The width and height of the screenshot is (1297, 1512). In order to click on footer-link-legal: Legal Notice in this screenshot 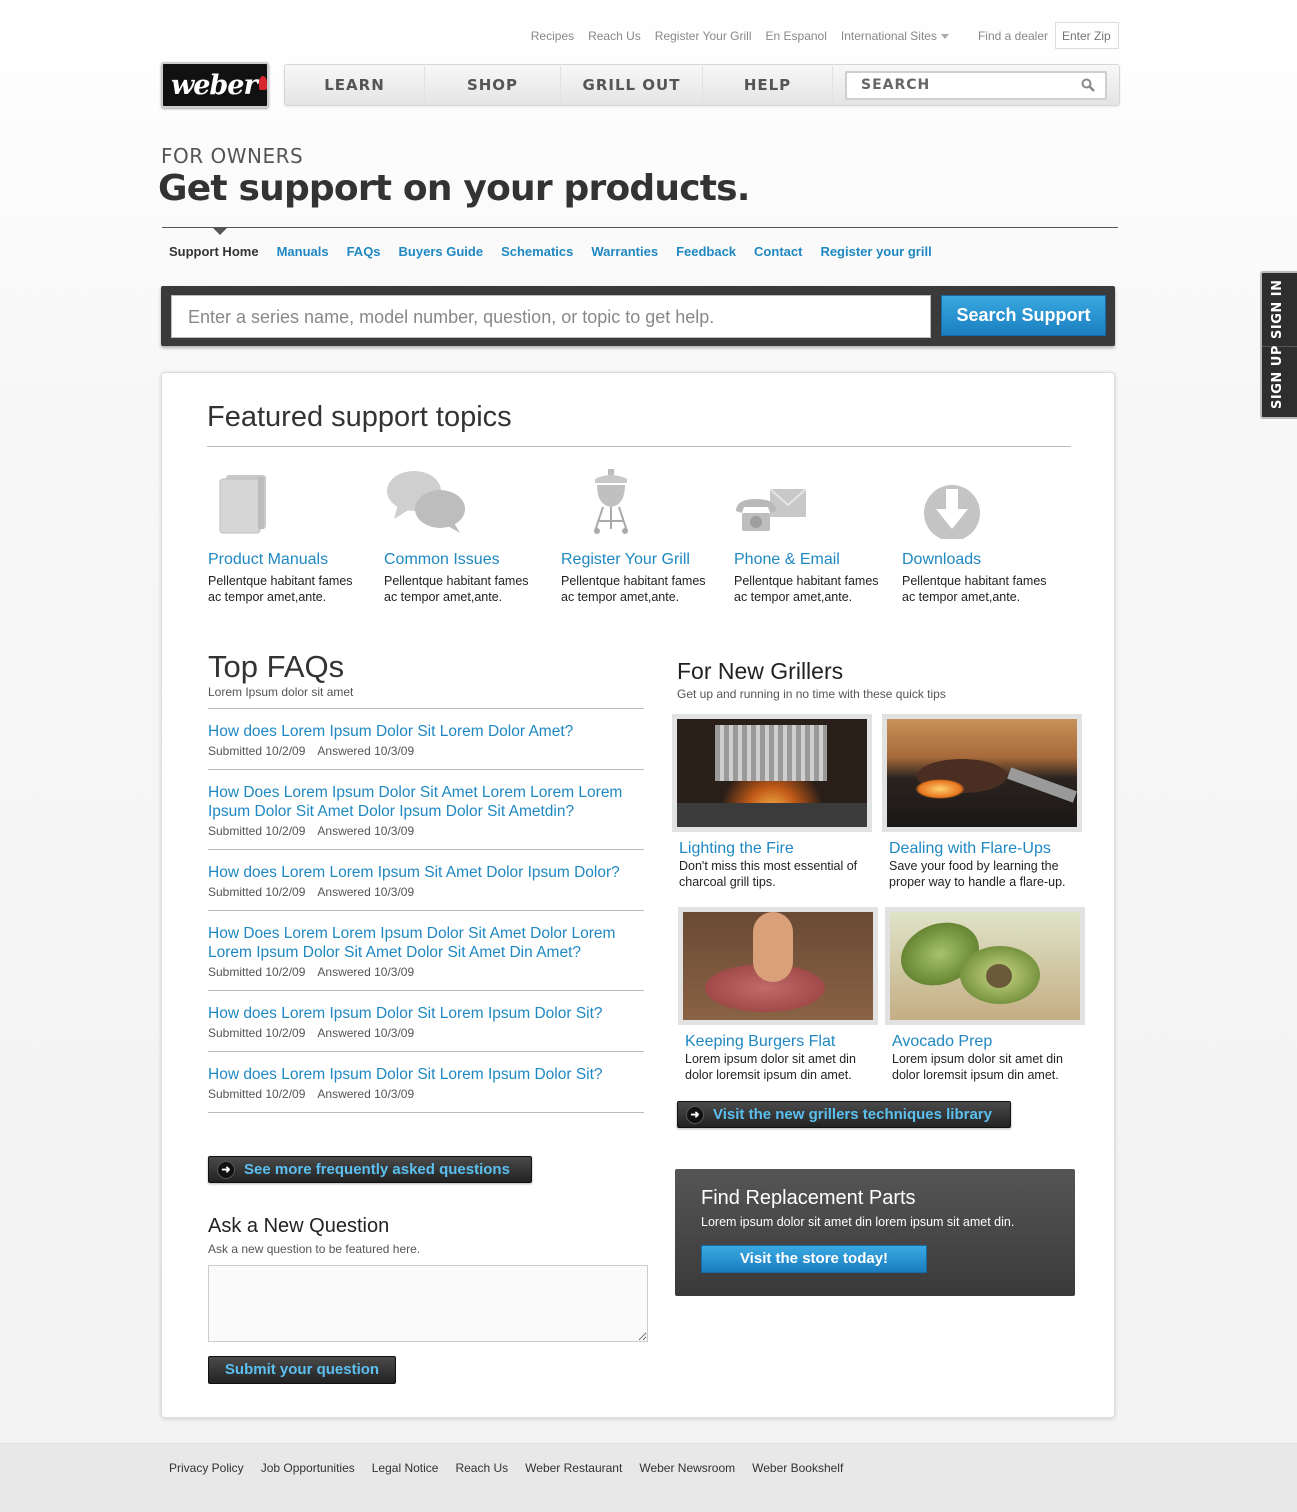, I will do `click(405, 1468)`.